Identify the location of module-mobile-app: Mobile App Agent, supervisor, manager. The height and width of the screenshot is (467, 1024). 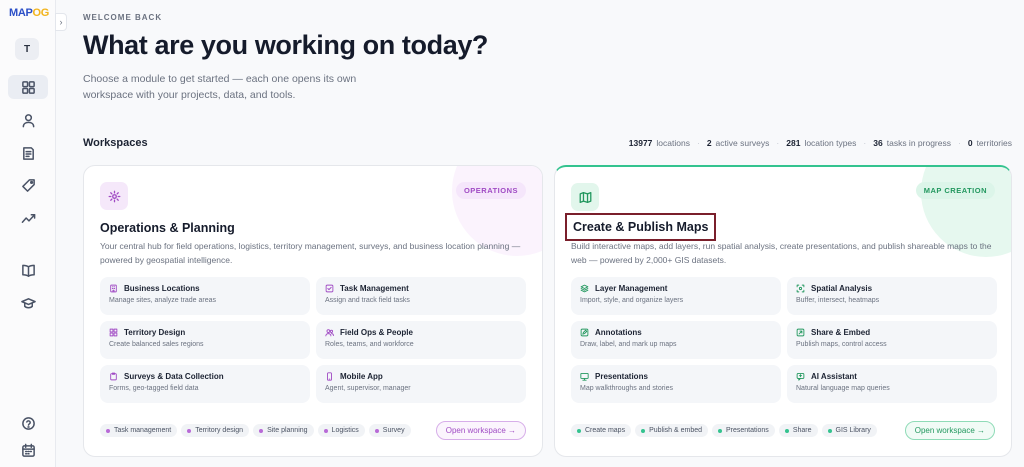
(421, 384).